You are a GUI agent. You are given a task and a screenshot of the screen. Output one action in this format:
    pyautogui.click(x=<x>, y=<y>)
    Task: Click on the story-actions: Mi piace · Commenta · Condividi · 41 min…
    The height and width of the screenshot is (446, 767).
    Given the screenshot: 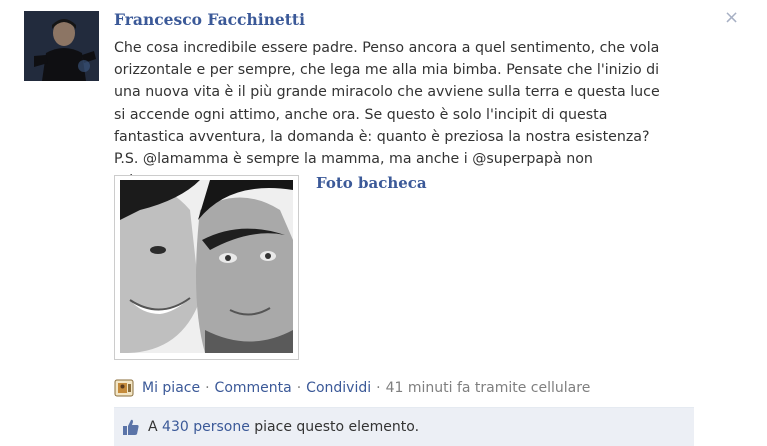 What is the action you would take?
    pyautogui.click(x=352, y=388)
    